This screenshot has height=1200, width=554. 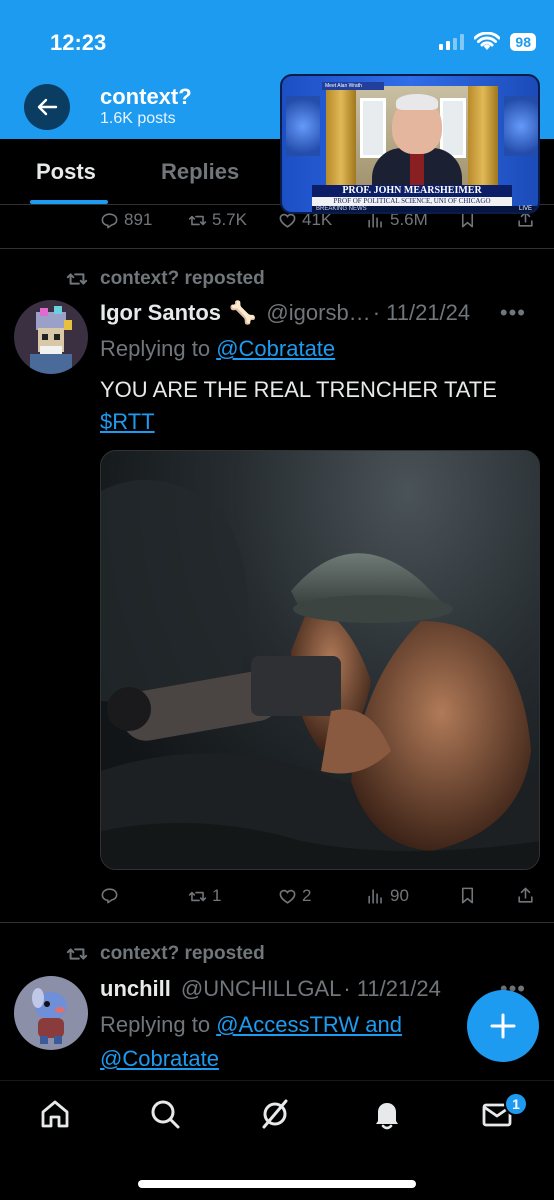 What do you see at coordinates (320, 898) in the screenshot?
I see `post-actions: 1 2 90` at bounding box center [320, 898].